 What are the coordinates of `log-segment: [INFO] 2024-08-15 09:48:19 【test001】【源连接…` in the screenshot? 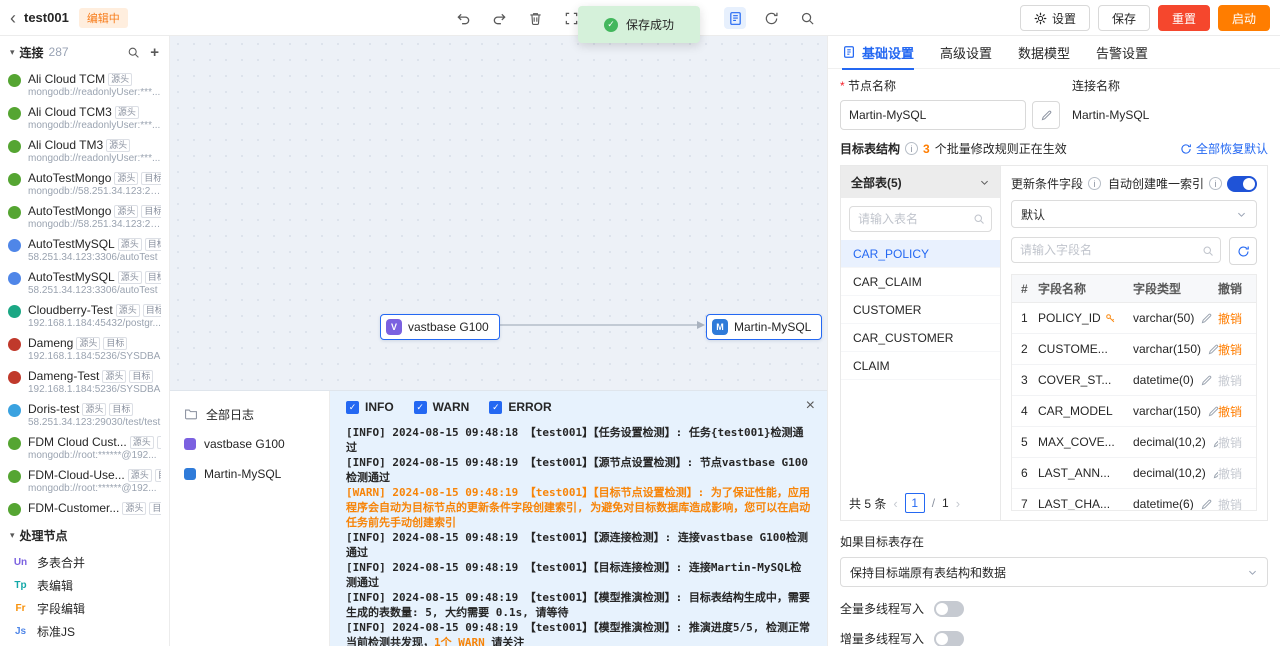 It's located at (577, 545).